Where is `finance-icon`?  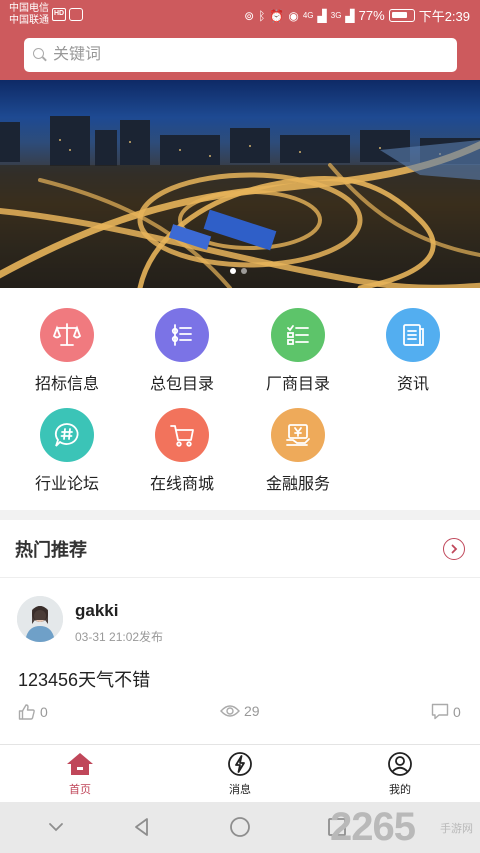
finance-icon is located at coordinates (298, 435).